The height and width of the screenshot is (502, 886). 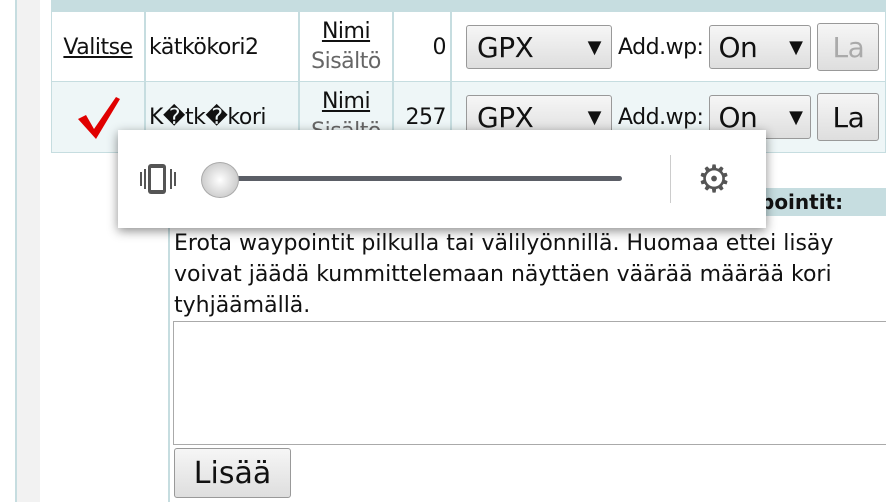 What do you see at coordinates (539, 47) in the screenshot?
I see `format-select: GPX ▼` at bounding box center [539, 47].